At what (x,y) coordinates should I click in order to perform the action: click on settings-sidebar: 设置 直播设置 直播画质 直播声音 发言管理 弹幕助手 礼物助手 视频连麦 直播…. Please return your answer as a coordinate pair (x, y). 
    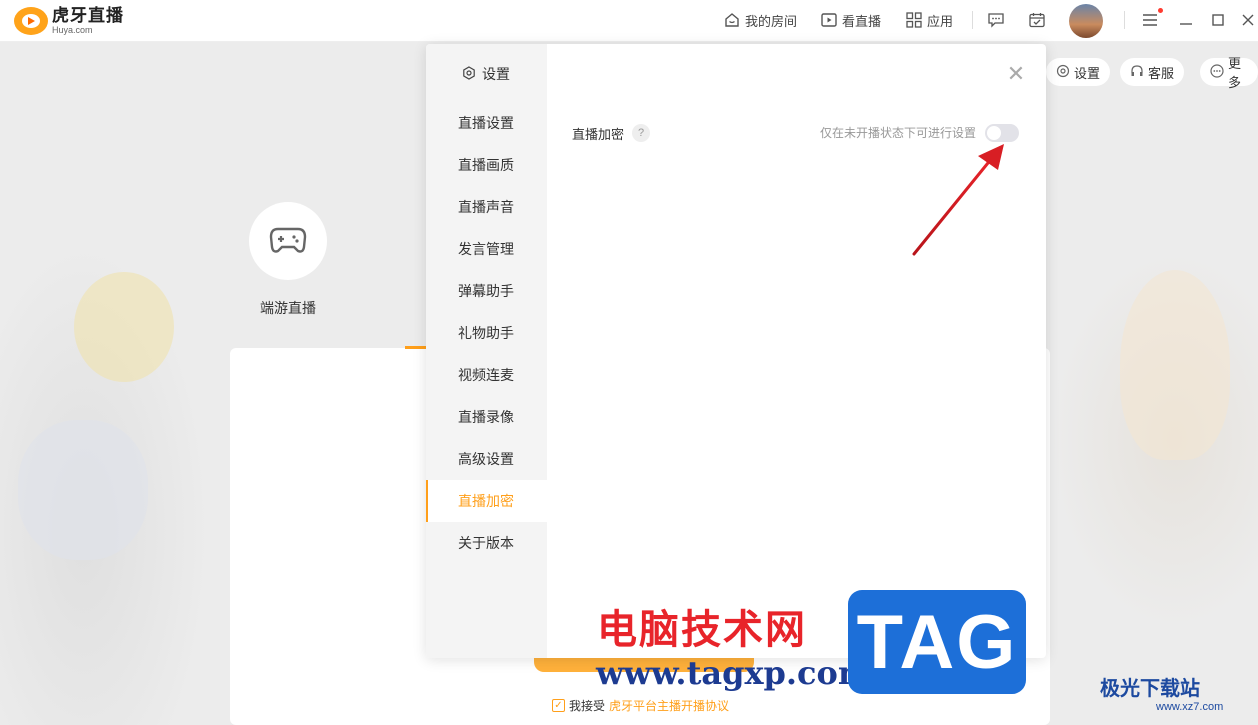
    Looking at the image, I should click on (486, 351).